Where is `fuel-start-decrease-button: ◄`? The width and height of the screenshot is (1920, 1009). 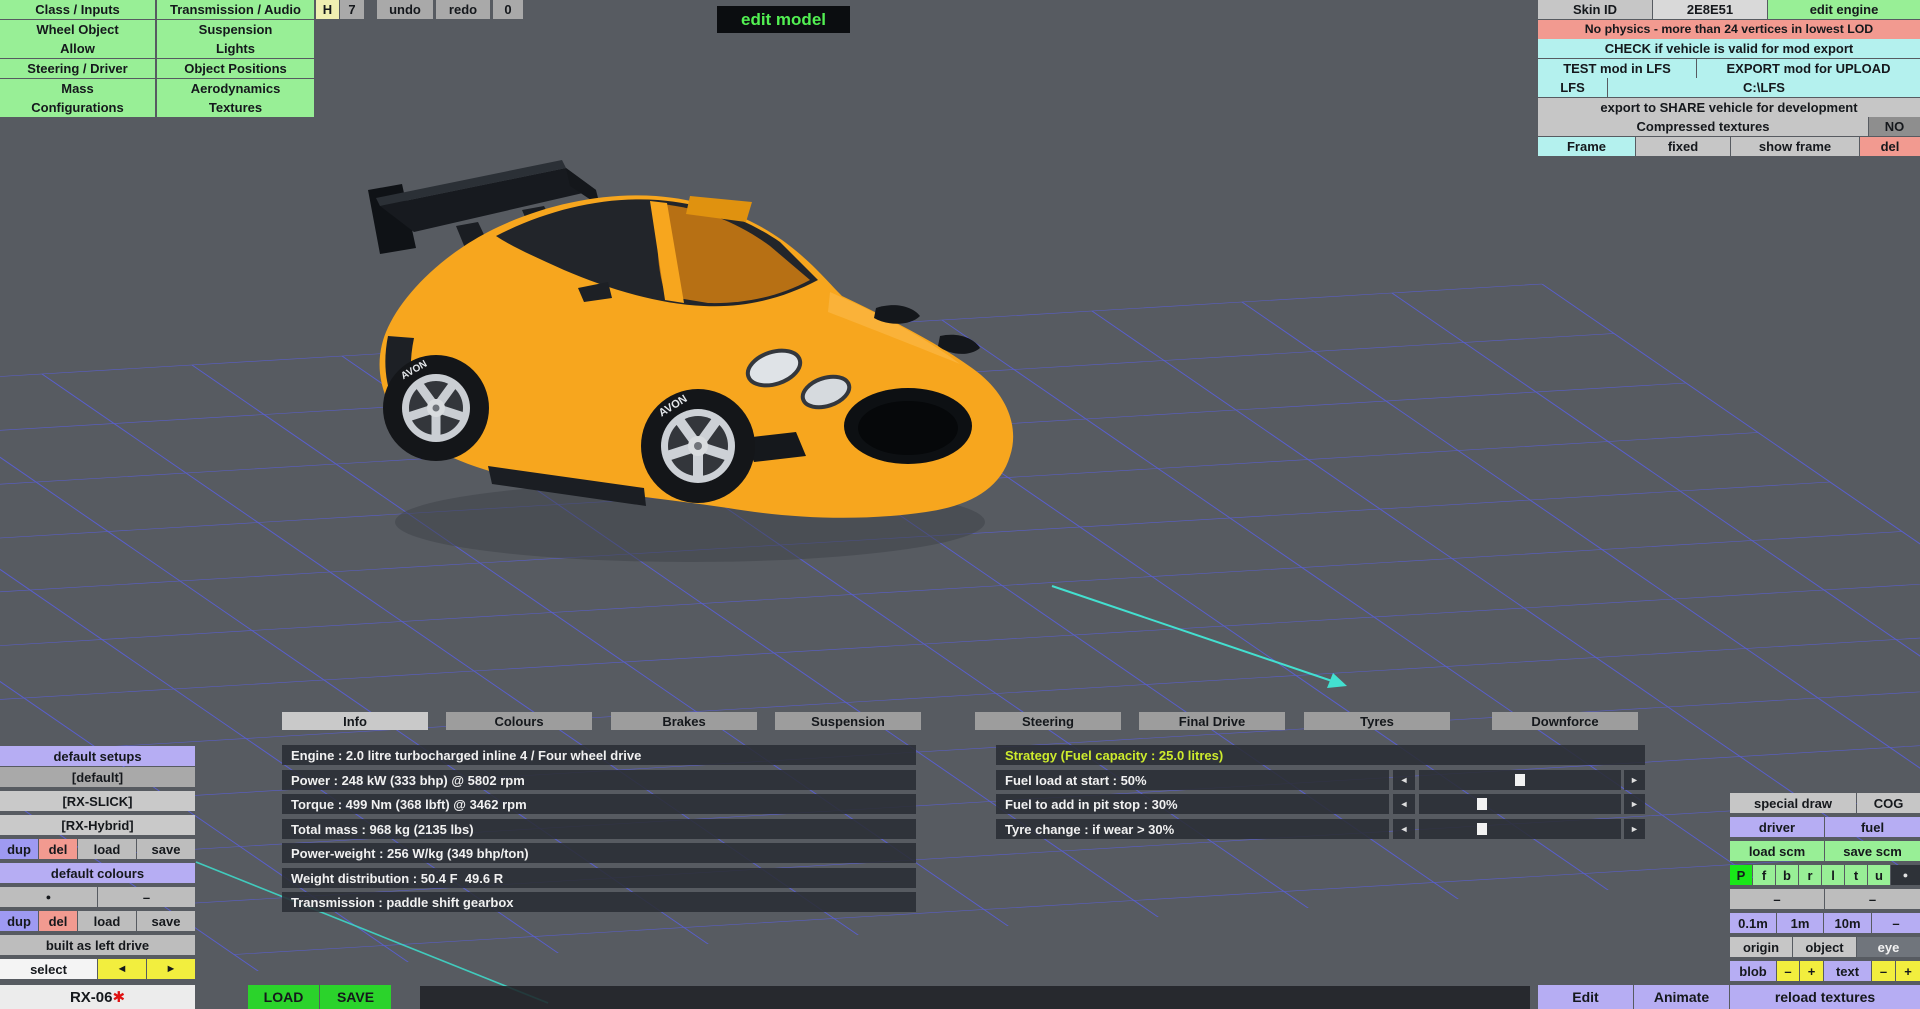
fuel-start-decrease-button: ◄ is located at coordinates (1404, 780).